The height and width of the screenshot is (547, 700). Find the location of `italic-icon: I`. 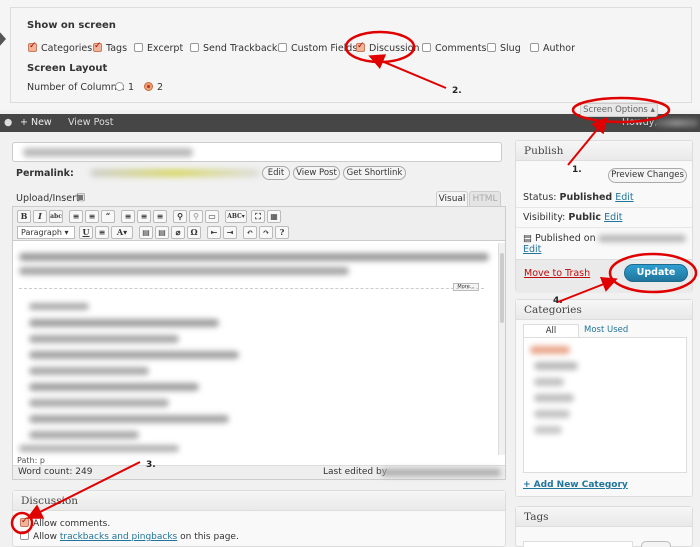

italic-icon: I is located at coordinates (40, 216).